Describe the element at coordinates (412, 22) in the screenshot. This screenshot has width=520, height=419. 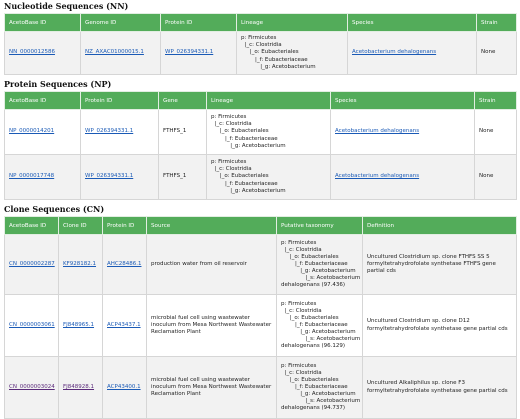
I see `nn-col-species: Species` at that location.